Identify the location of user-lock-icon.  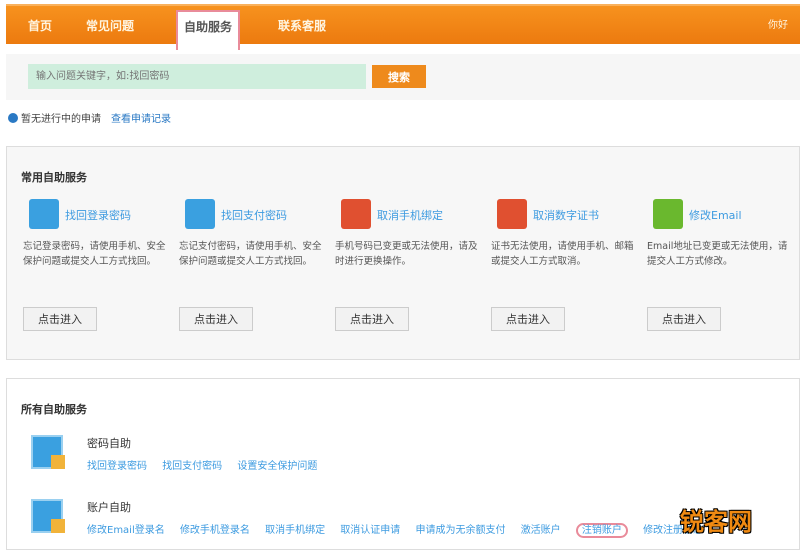
(48, 516).